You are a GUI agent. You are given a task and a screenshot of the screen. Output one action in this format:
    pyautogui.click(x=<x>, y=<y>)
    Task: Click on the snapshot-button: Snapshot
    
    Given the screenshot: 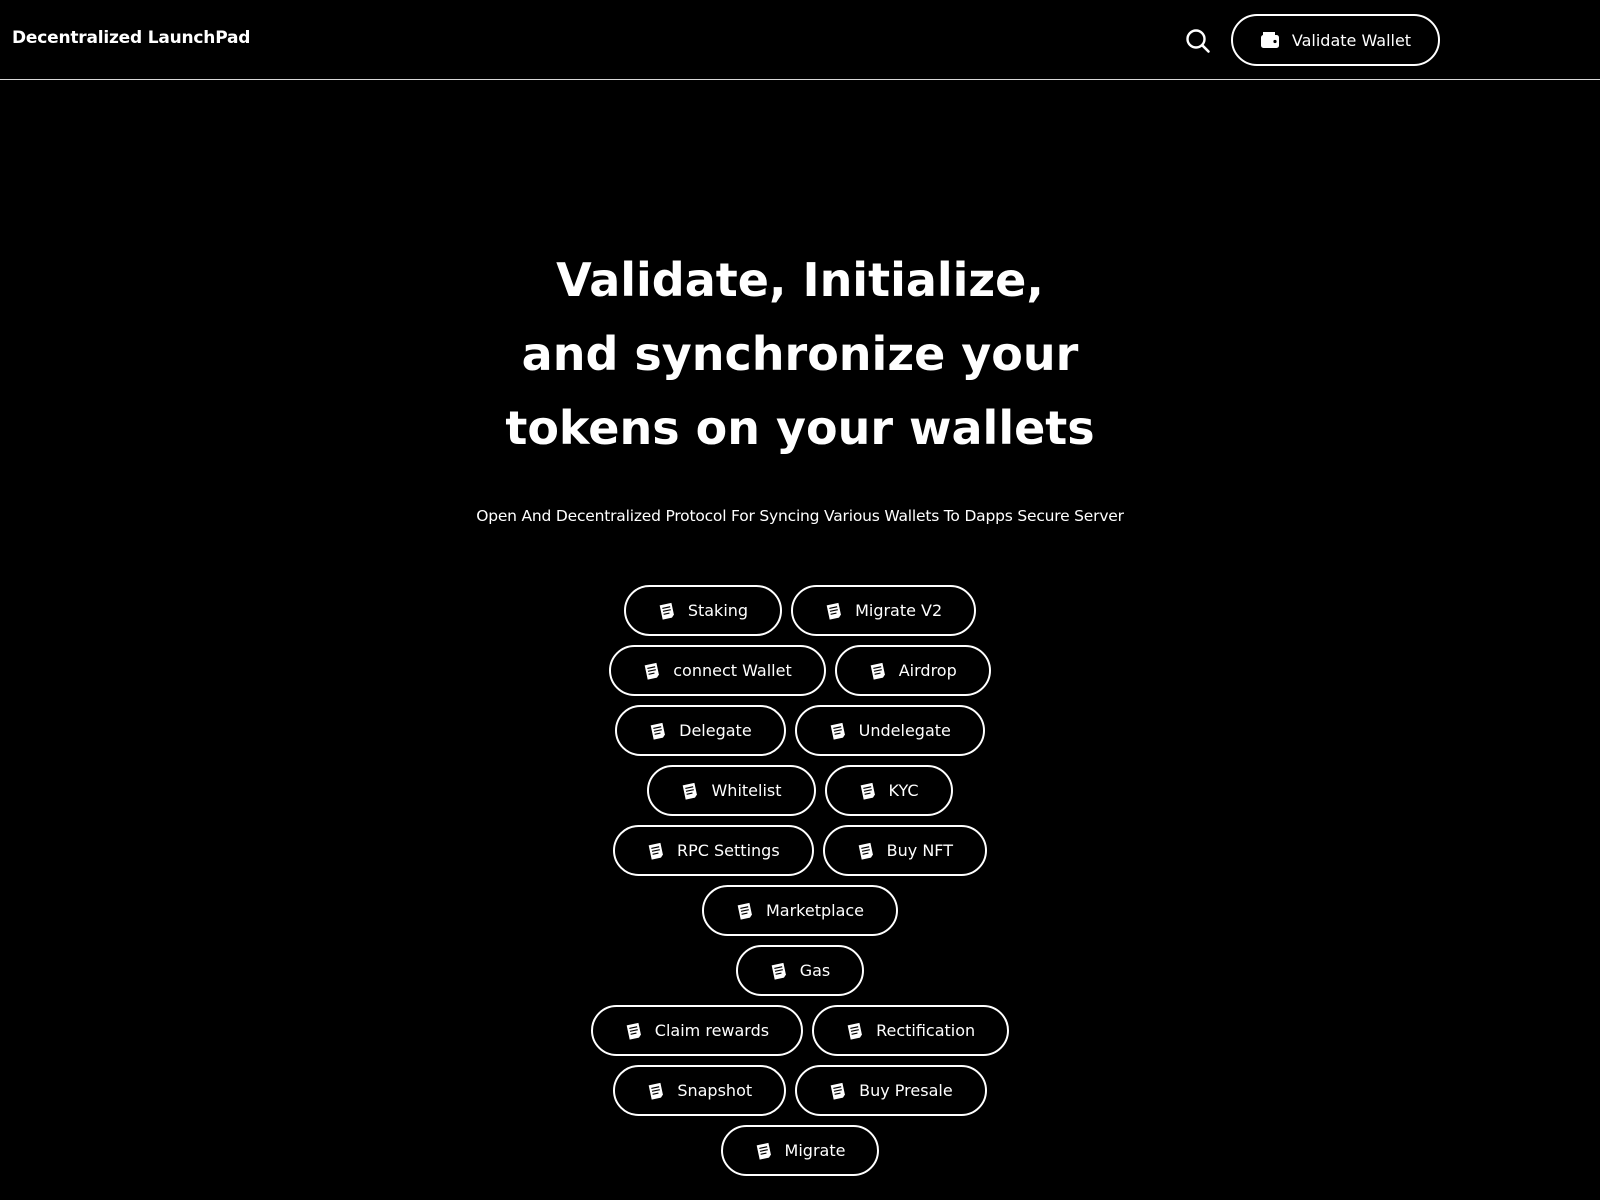 What is the action you would take?
    pyautogui.click(x=700, y=1090)
    